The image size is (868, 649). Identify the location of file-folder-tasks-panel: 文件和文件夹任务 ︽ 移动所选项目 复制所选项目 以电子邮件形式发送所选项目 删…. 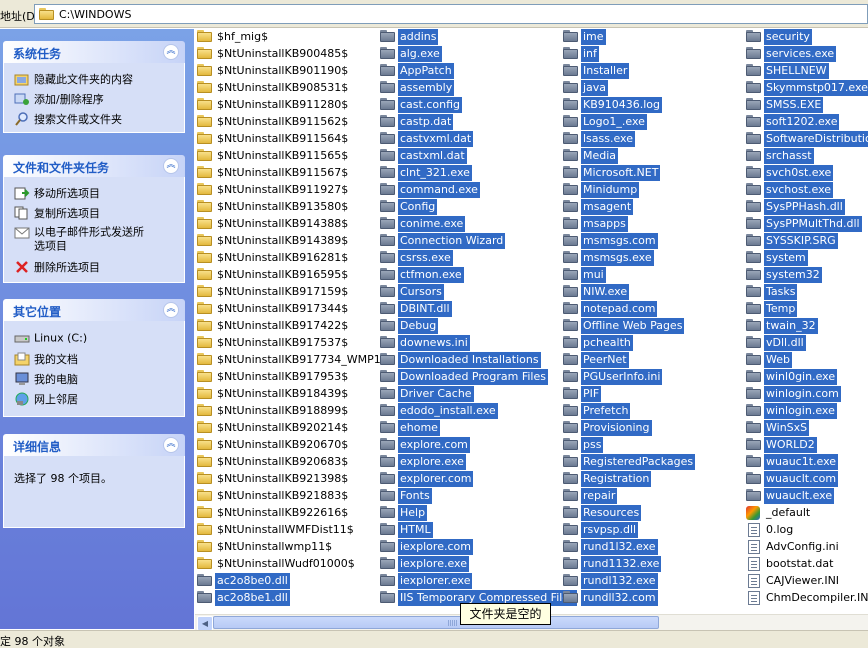
(94, 219).